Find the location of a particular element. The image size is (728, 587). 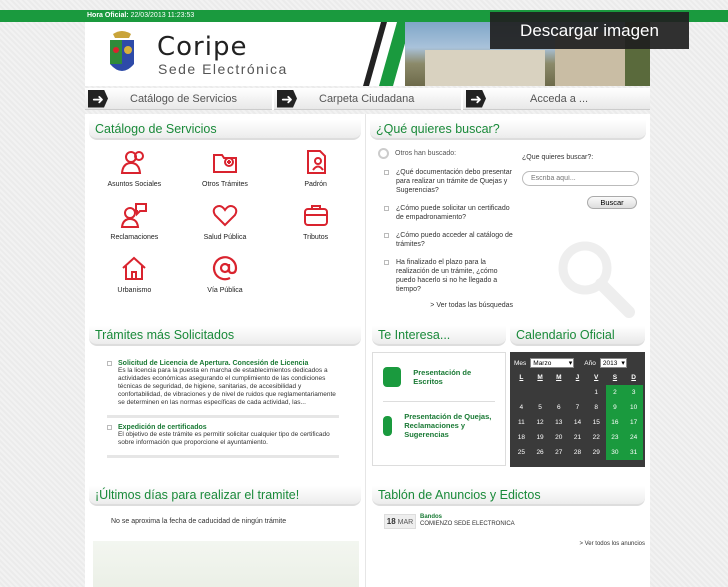

weekday-header: S is located at coordinates (615, 377).